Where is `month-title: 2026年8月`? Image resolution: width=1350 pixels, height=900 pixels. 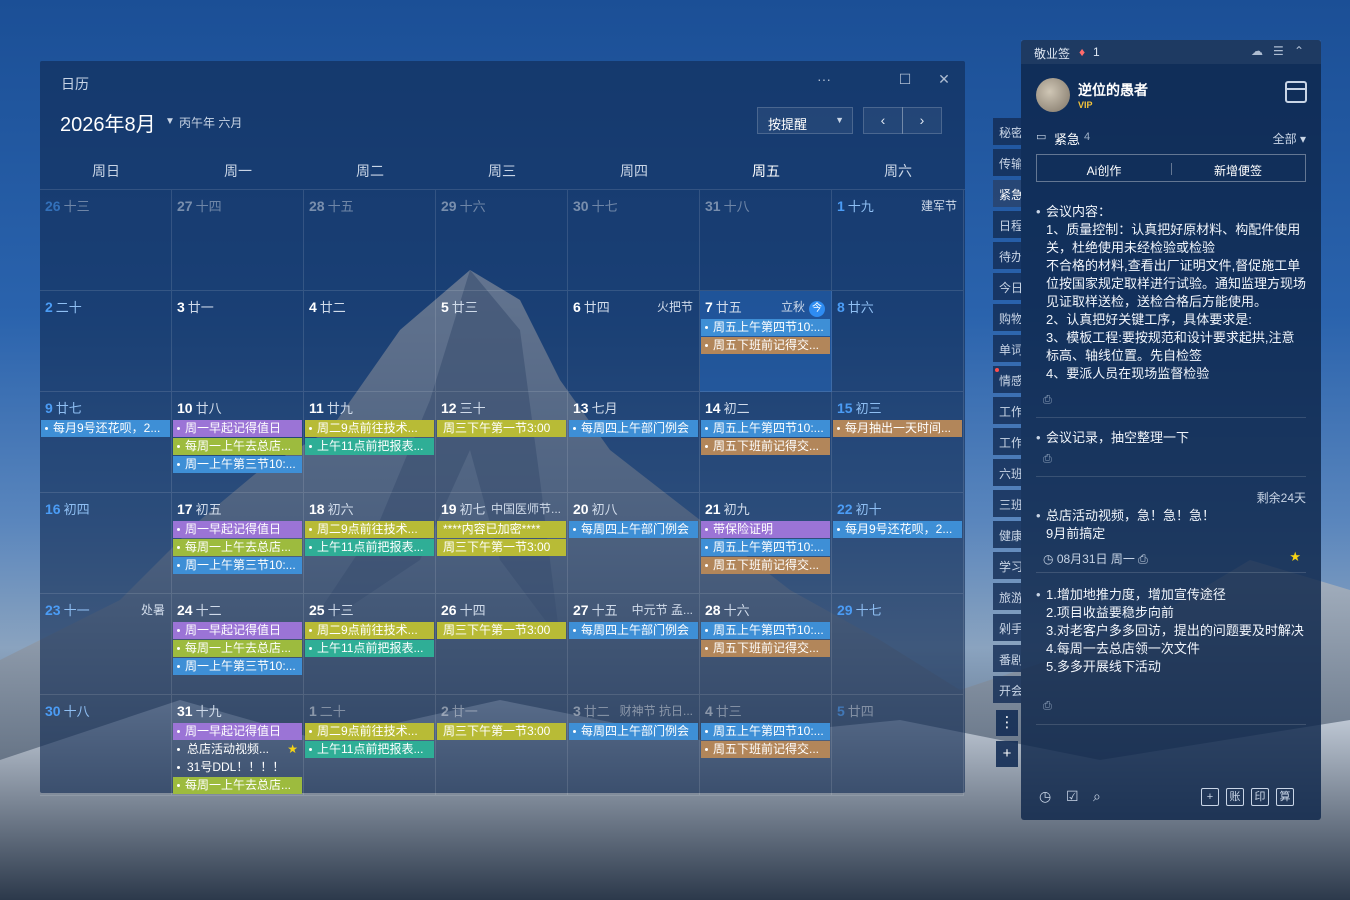
month-title: 2026年8月 is located at coordinates (108, 122).